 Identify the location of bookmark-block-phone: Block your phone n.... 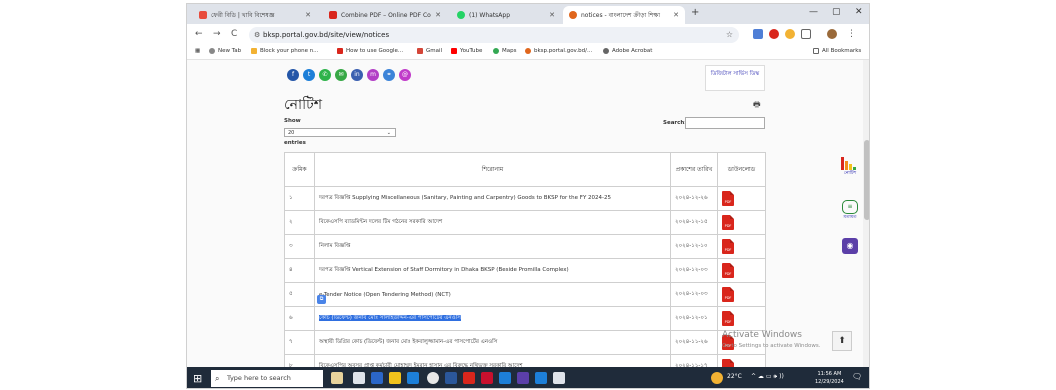
(284, 51).